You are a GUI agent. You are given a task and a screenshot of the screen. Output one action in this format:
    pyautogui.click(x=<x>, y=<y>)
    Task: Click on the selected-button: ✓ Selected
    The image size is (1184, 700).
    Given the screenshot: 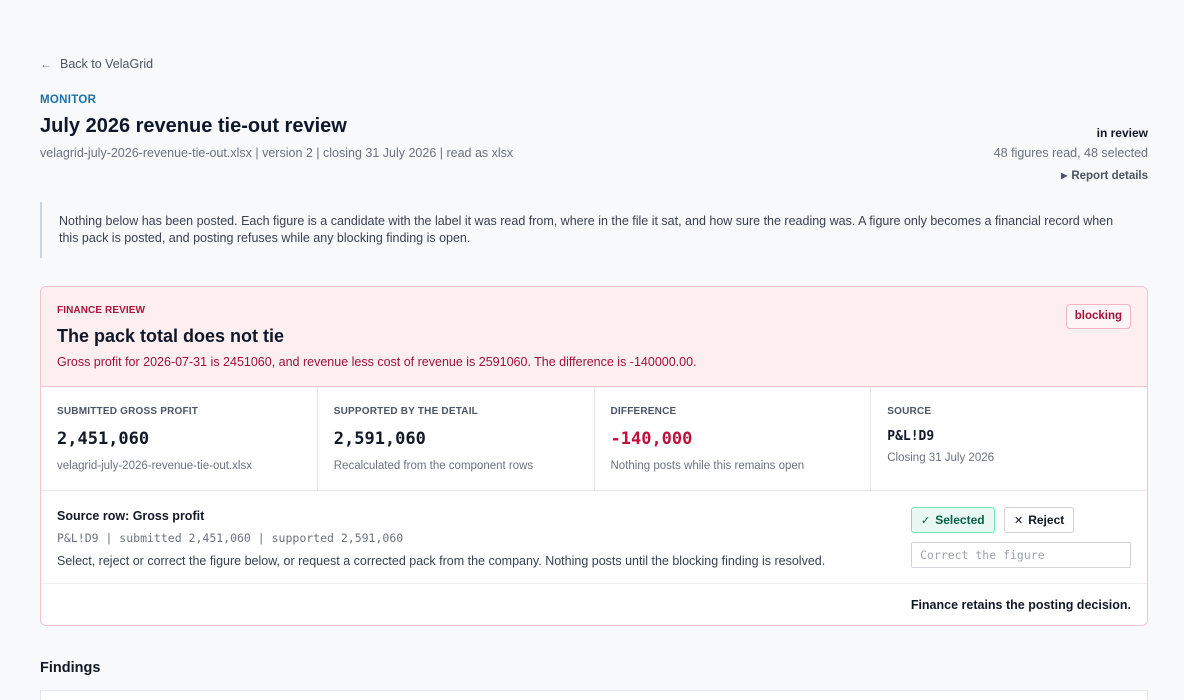 What is the action you would take?
    pyautogui.click(x=953, y=520)
    